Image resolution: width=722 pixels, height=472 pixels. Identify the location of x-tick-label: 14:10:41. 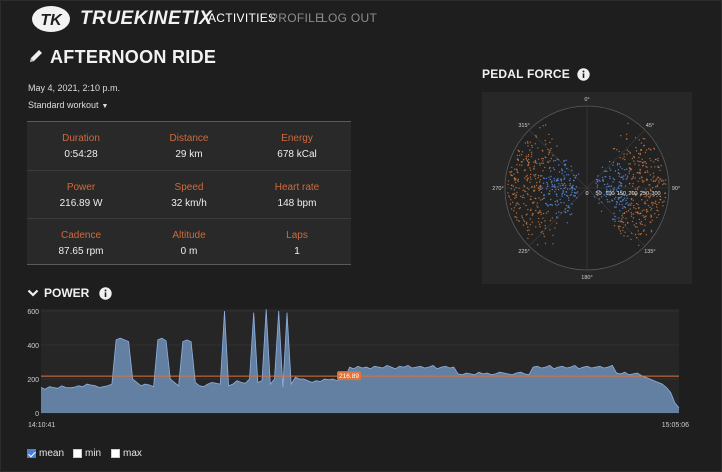
(41, 425).